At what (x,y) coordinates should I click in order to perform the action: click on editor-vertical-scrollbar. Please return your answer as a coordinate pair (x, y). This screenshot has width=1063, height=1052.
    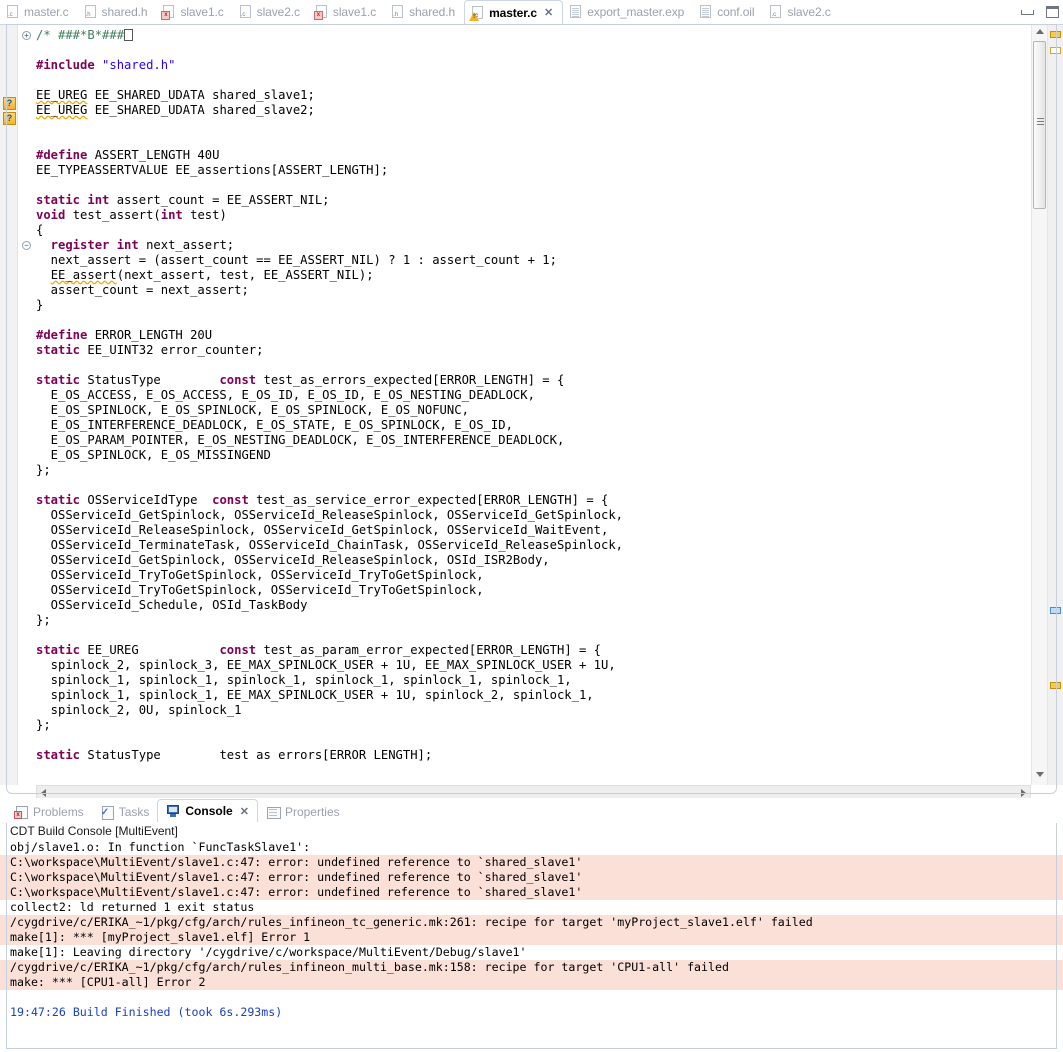
    Looking at the image, I should click on (1039, 405).